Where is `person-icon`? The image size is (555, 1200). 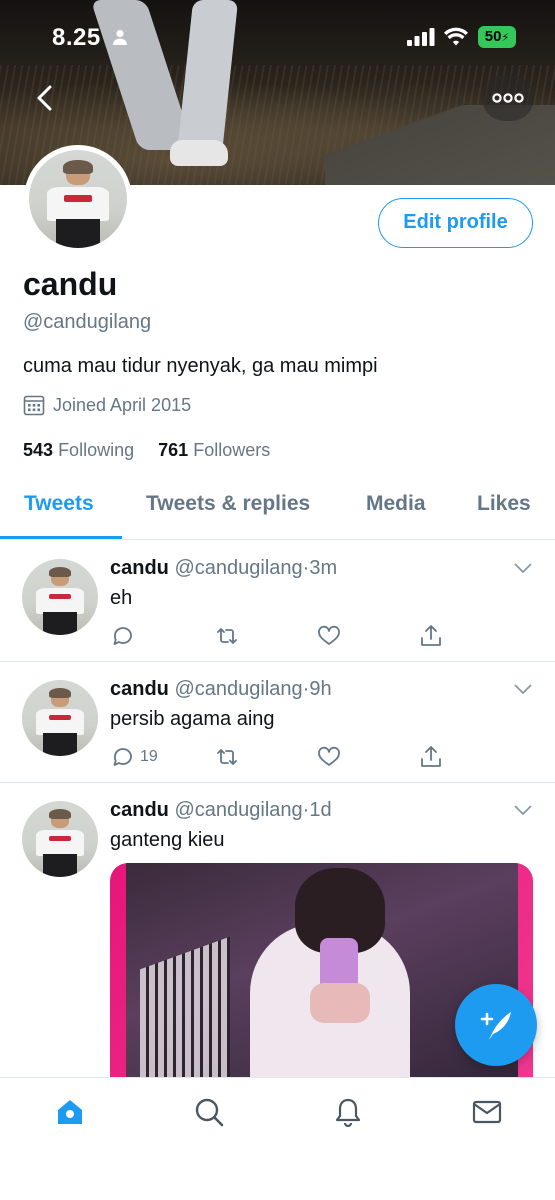
person-icon is located at coordinates (120, 37).